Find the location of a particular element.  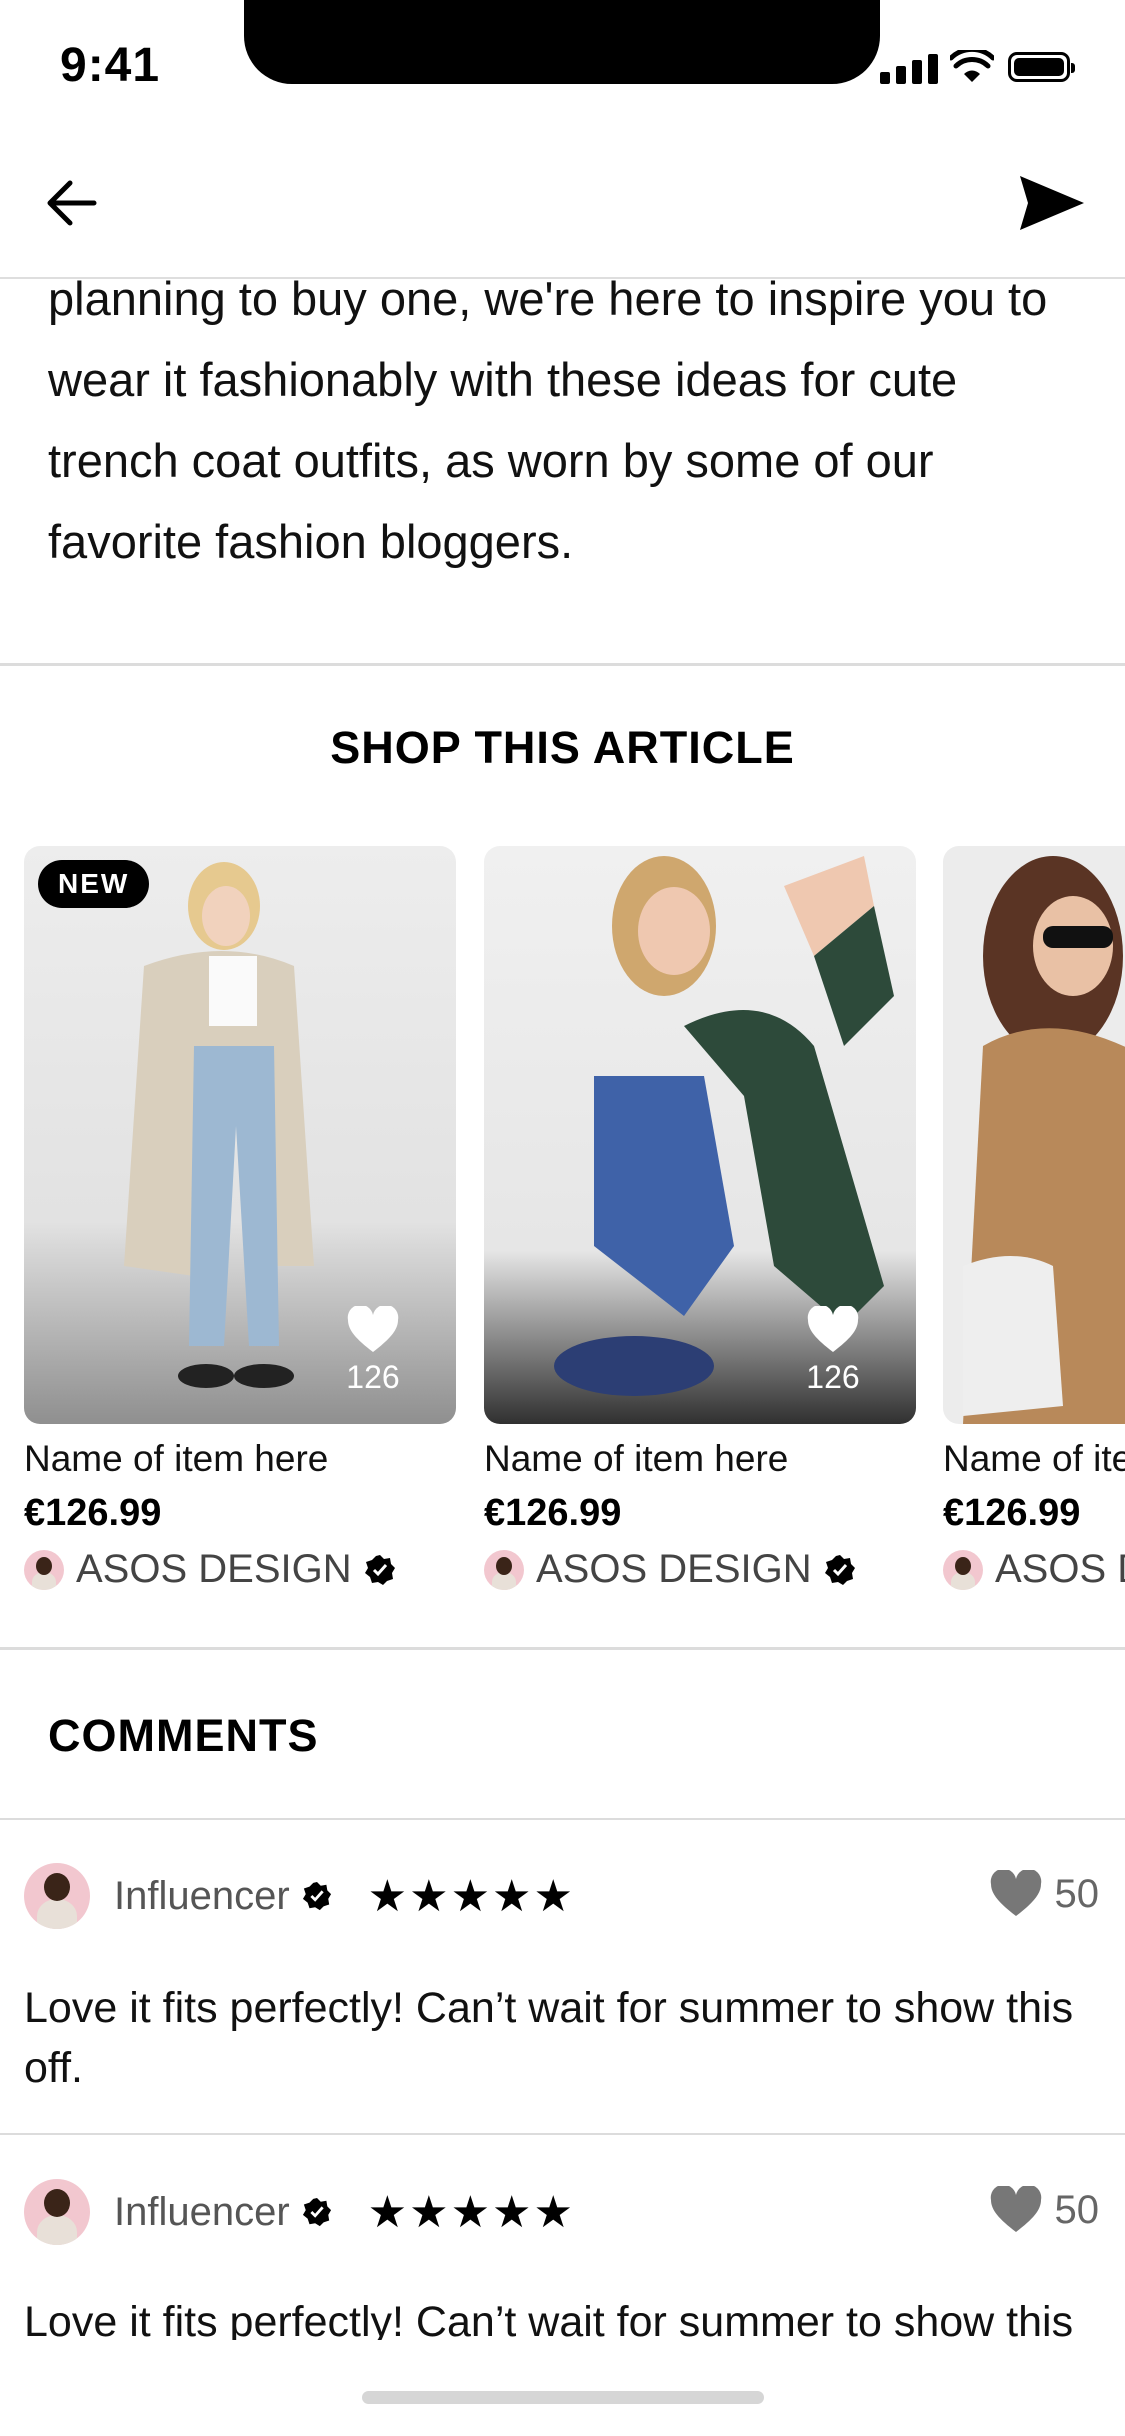

shop-article-title: SHOP THIS ARTICLE is located at coordinates (562, 747).